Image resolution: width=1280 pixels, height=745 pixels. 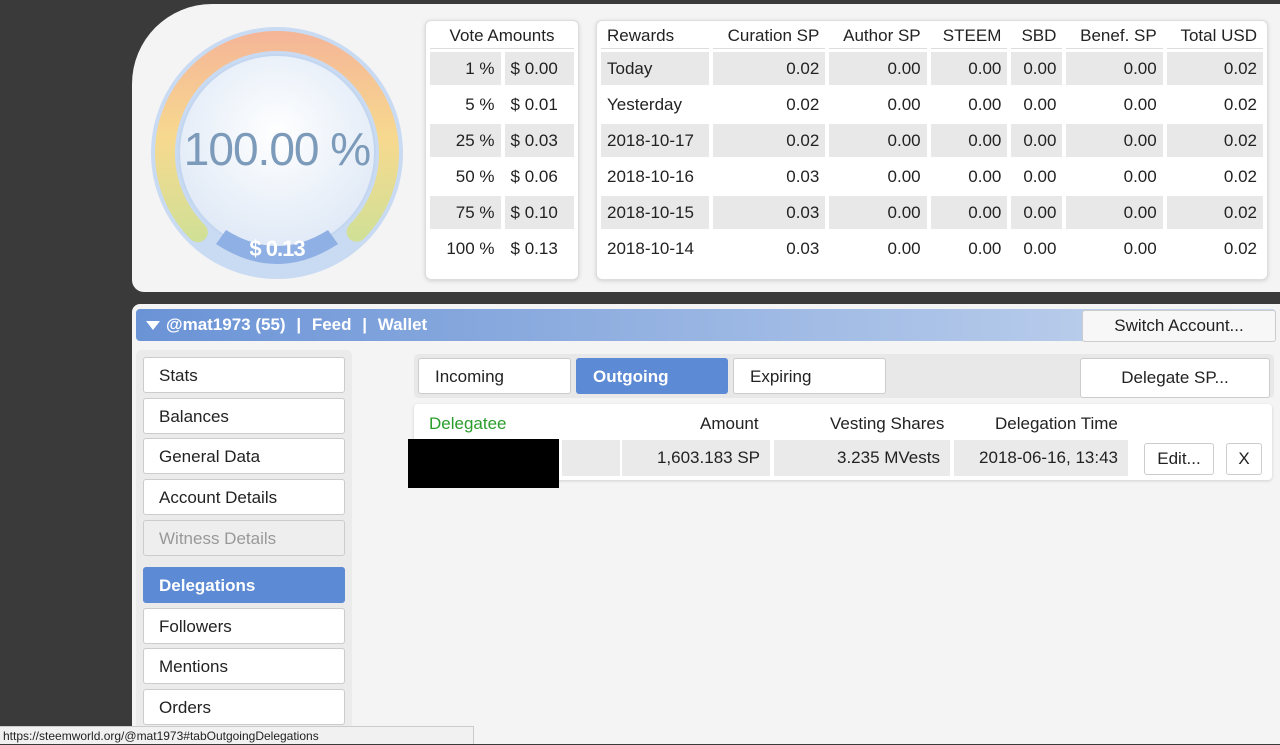 What do you see at coordinates (226, 324) in the screenshot?
I see `account-link: @mat1973 (55)` at bounding box center [226, 324].